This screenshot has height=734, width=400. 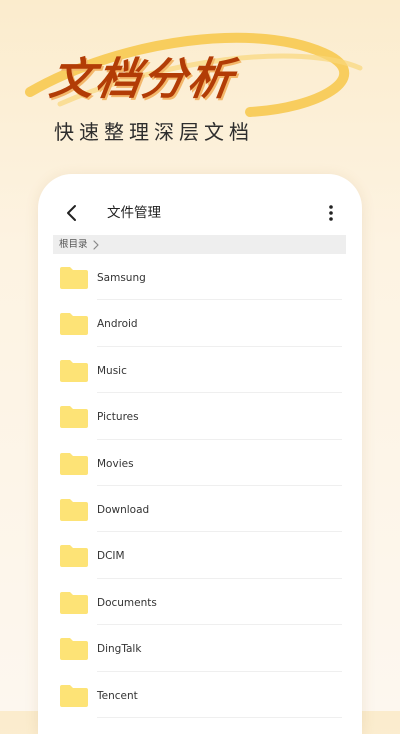 I want to click on folder-name: Movies, so click(x=115, y=463).